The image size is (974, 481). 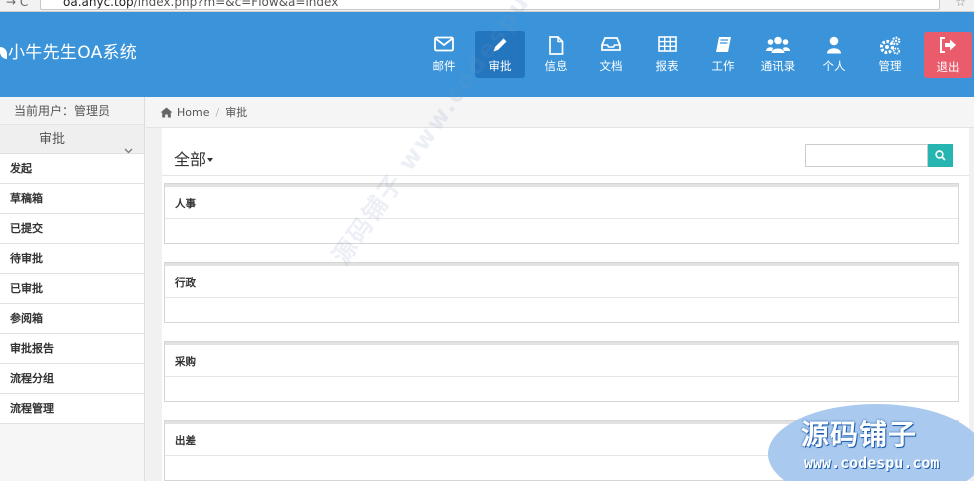 I want to click on url-host: oa.anyc.top, so click(x=98, y=4).